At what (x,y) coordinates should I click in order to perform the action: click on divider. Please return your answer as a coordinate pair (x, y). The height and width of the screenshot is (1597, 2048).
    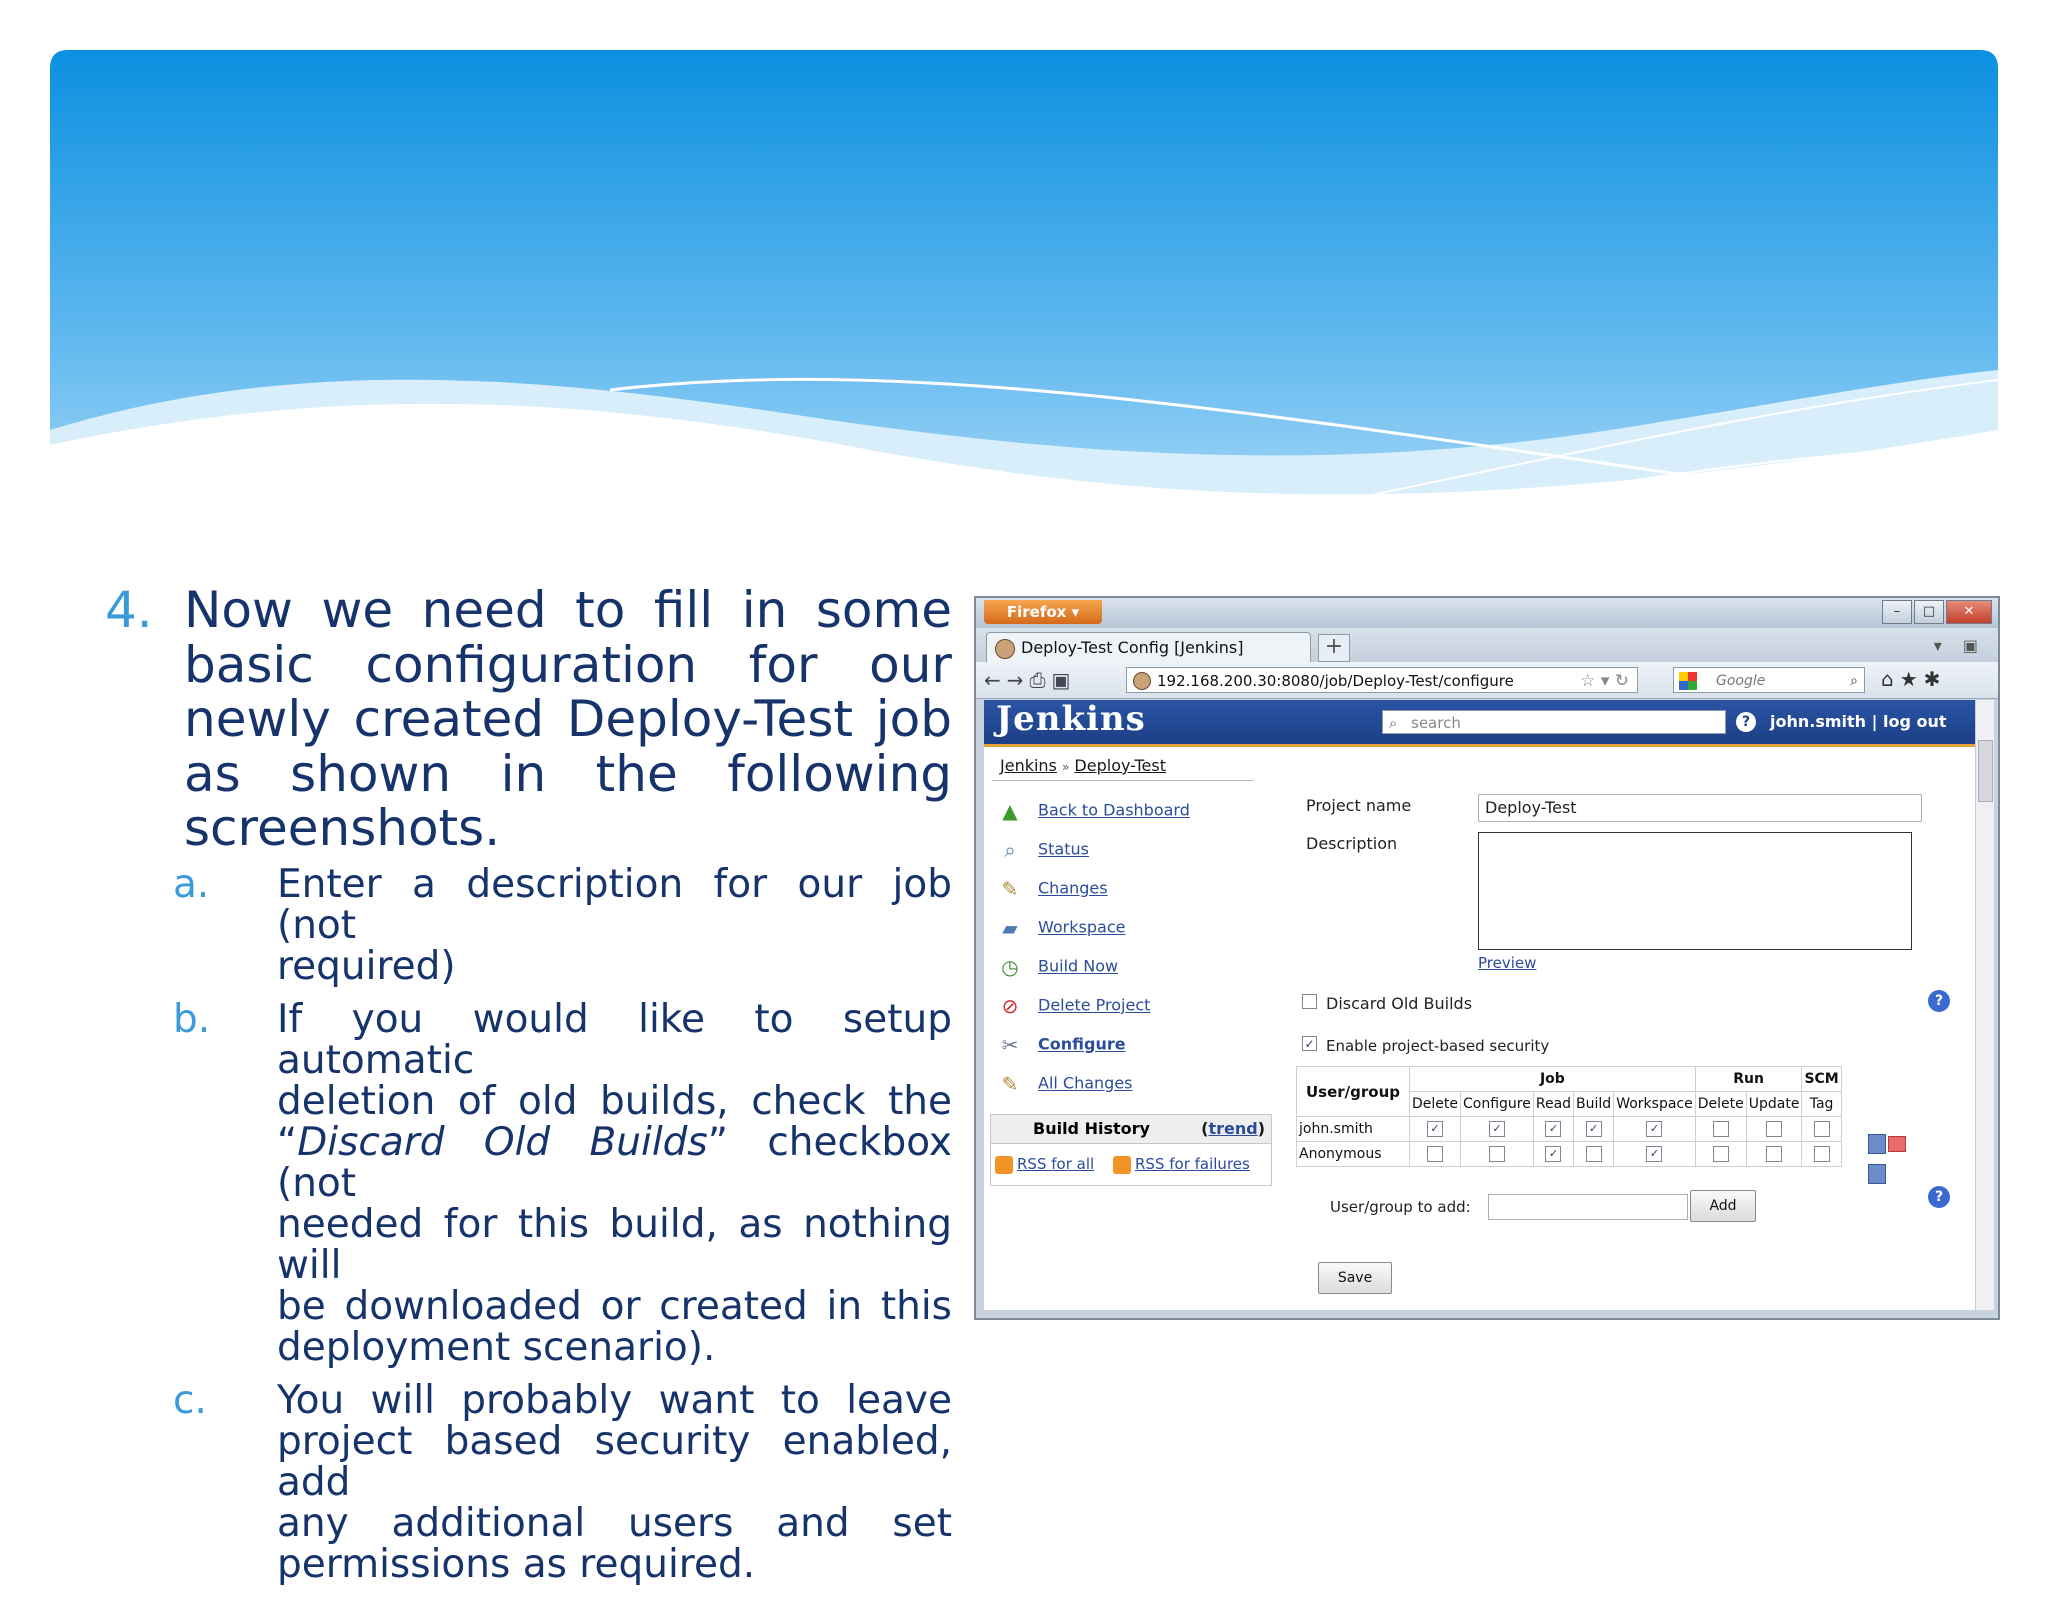
    Looking at the image, I should click on (1123, 780).